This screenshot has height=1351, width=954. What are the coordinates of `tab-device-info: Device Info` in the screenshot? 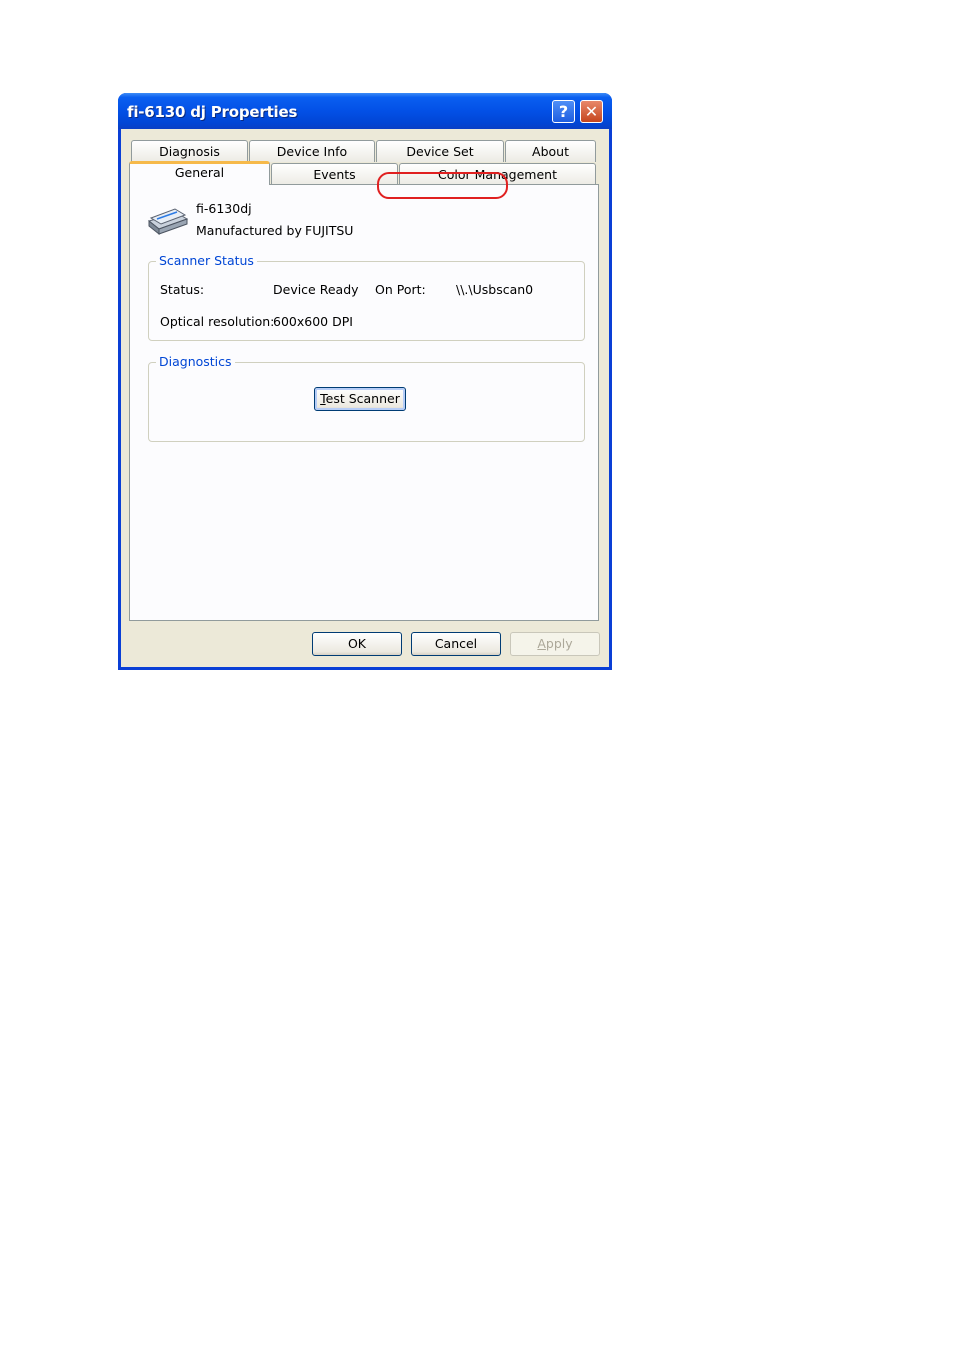 It's located at (312, 151).